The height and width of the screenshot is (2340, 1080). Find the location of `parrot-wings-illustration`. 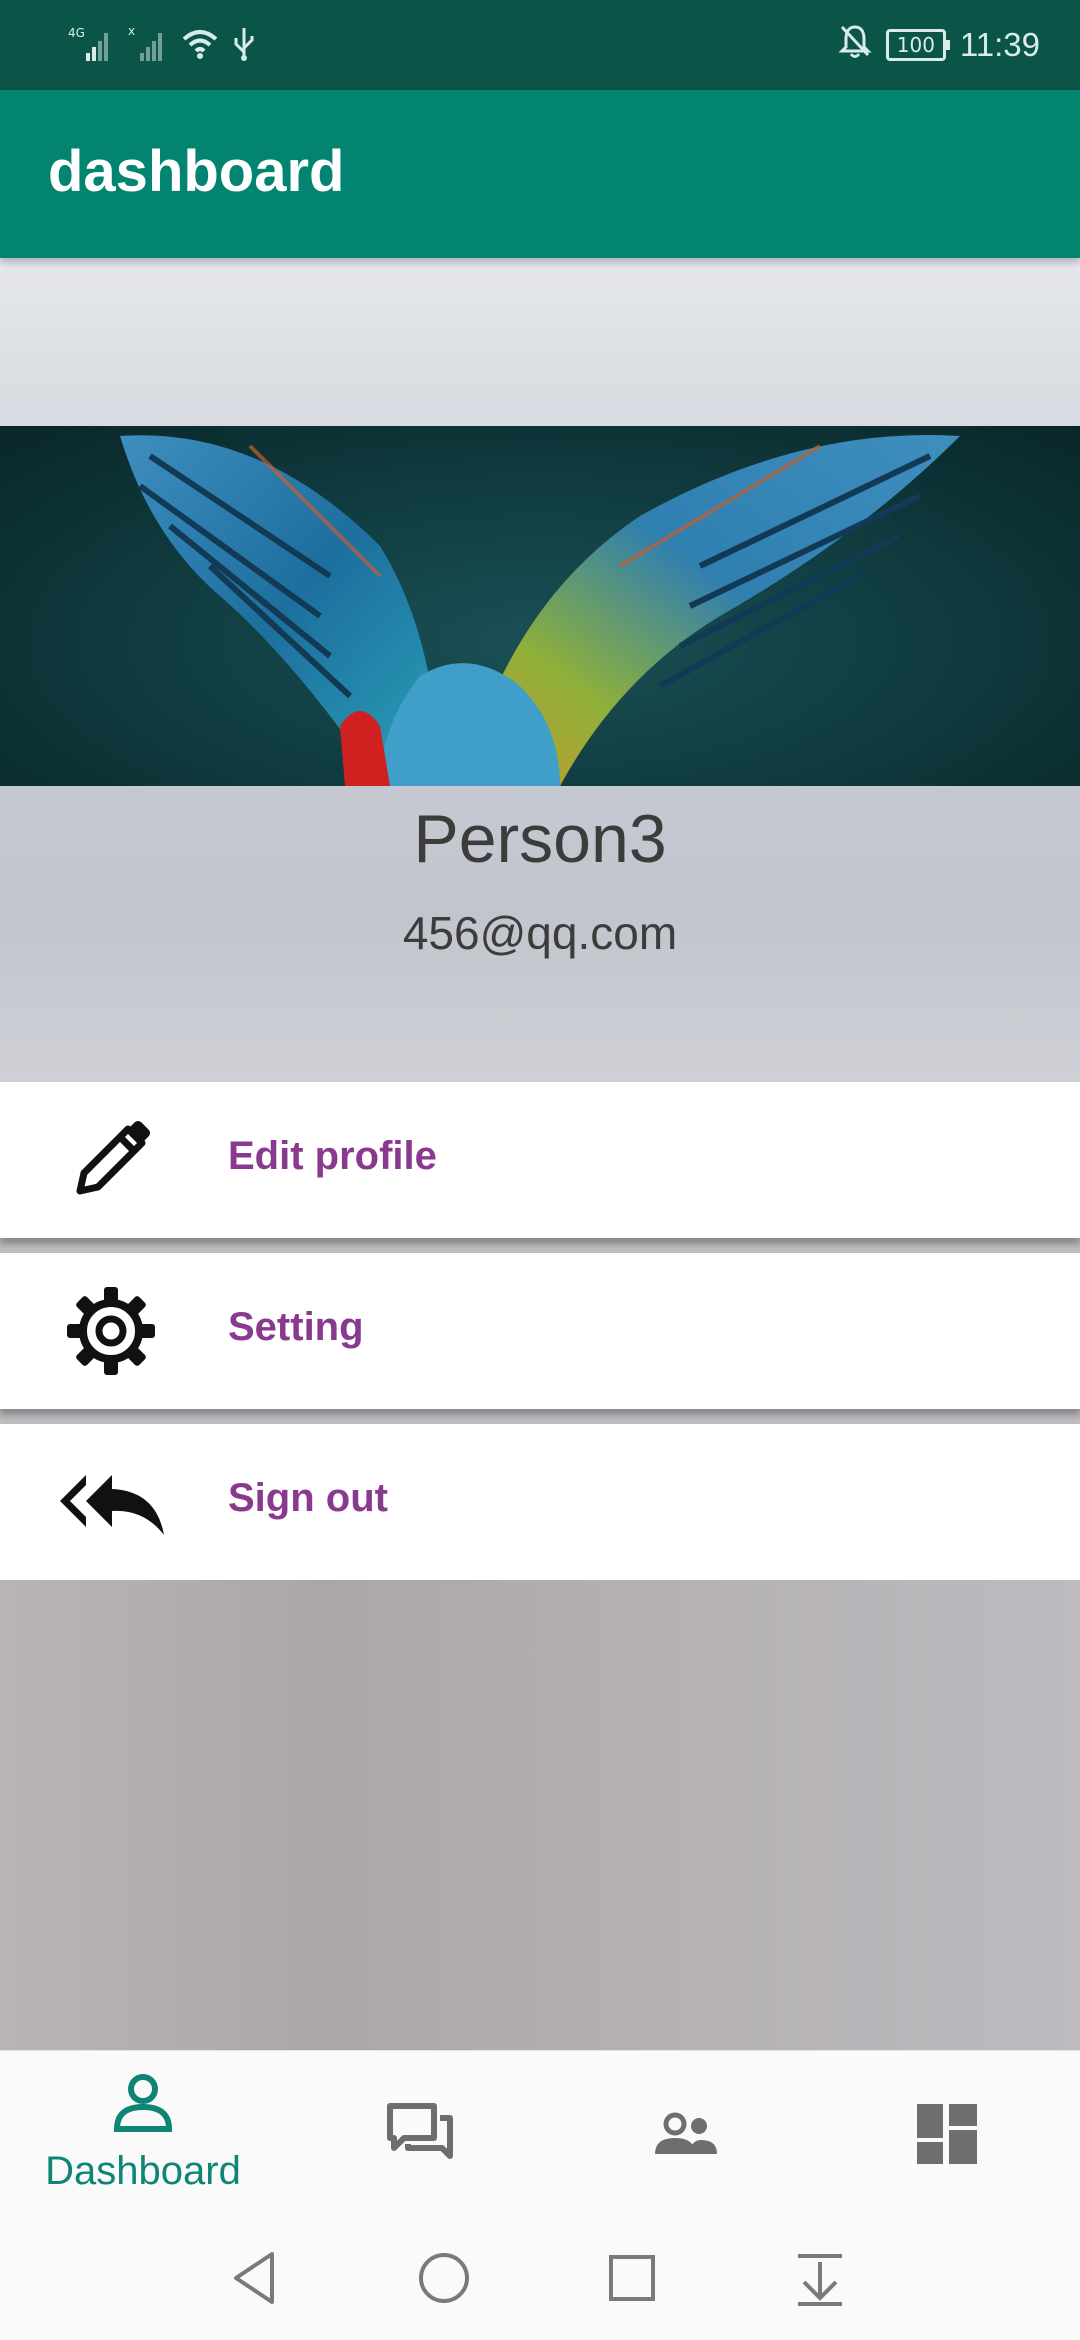

parrot-wings-illustration is located at coordinates (540, 610).